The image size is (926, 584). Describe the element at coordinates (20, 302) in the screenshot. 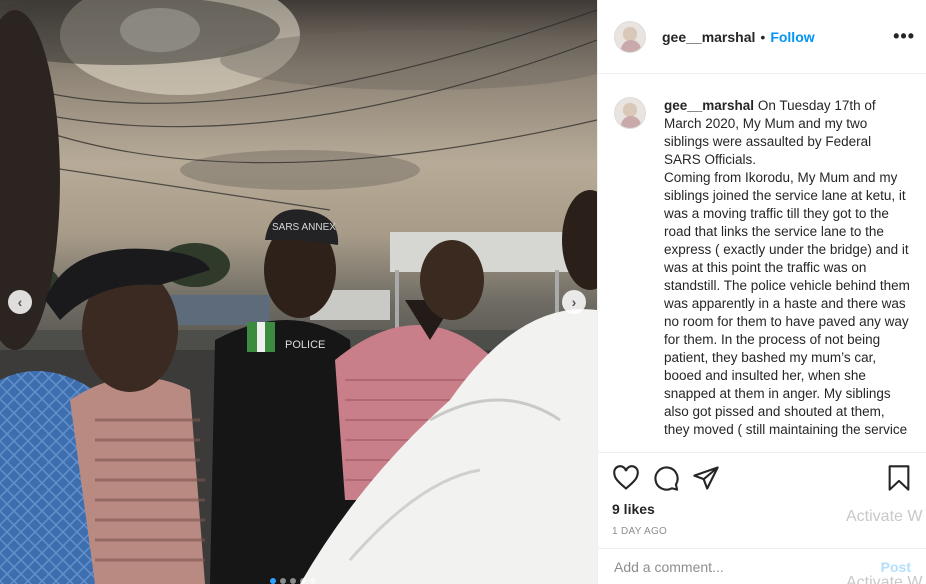

I see `previous-photo-button: ‹` at that location.